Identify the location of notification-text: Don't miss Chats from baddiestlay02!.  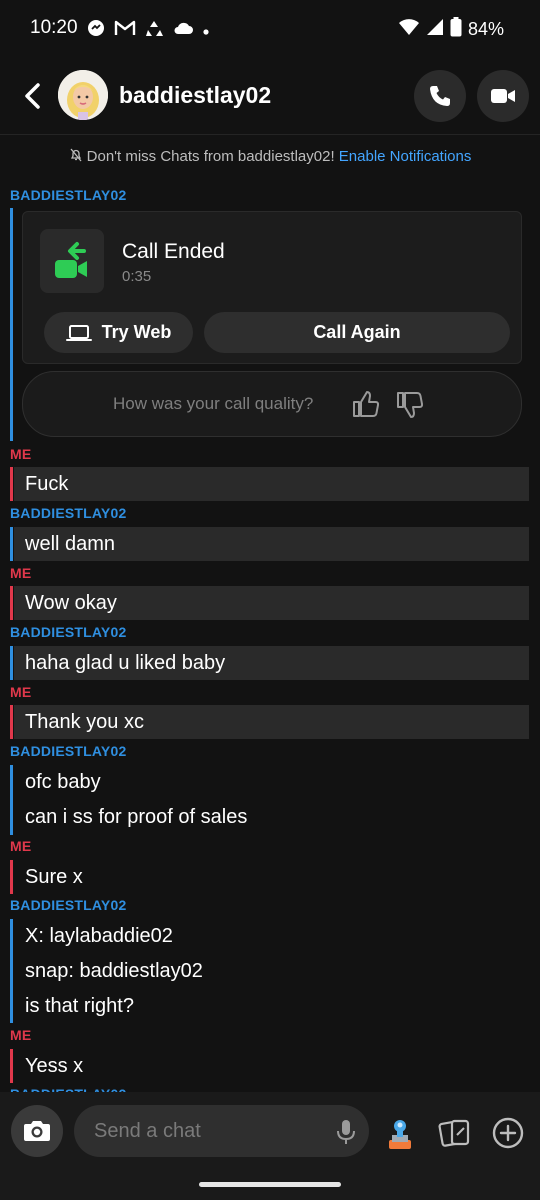
(210, 156).